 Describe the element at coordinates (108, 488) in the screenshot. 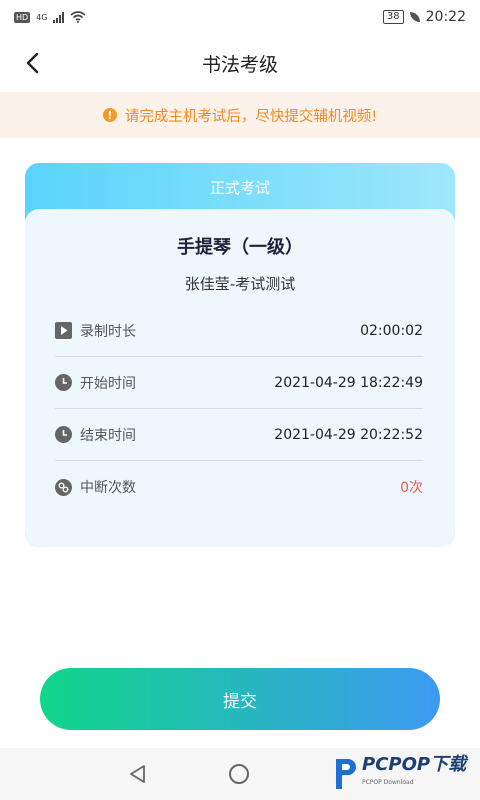

I see `row-label: 中断次数` at that location.